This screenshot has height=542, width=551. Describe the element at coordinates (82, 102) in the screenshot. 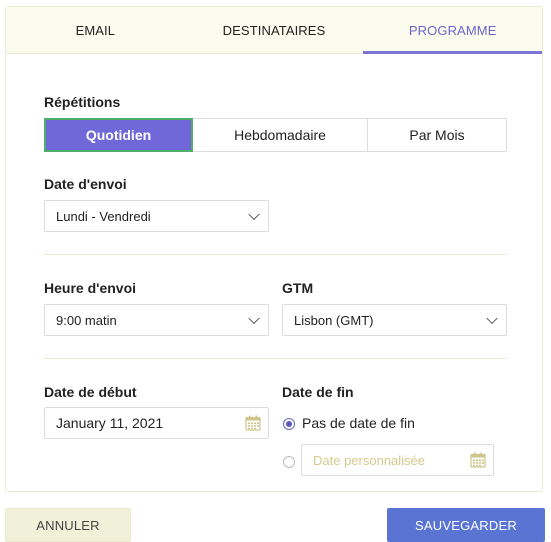

I see `repetitions-label: Répétitions` at that location.